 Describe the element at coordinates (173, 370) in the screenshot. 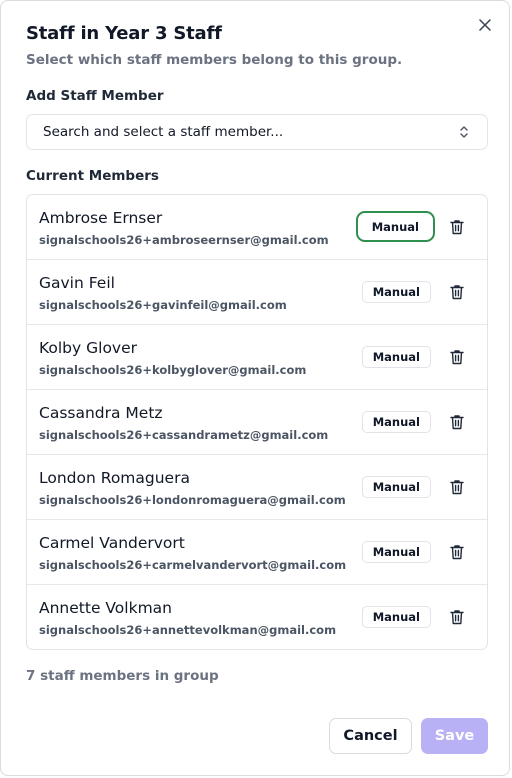

I see `member-email: signalschools26+kolbyglover@gmail.com` at that location.